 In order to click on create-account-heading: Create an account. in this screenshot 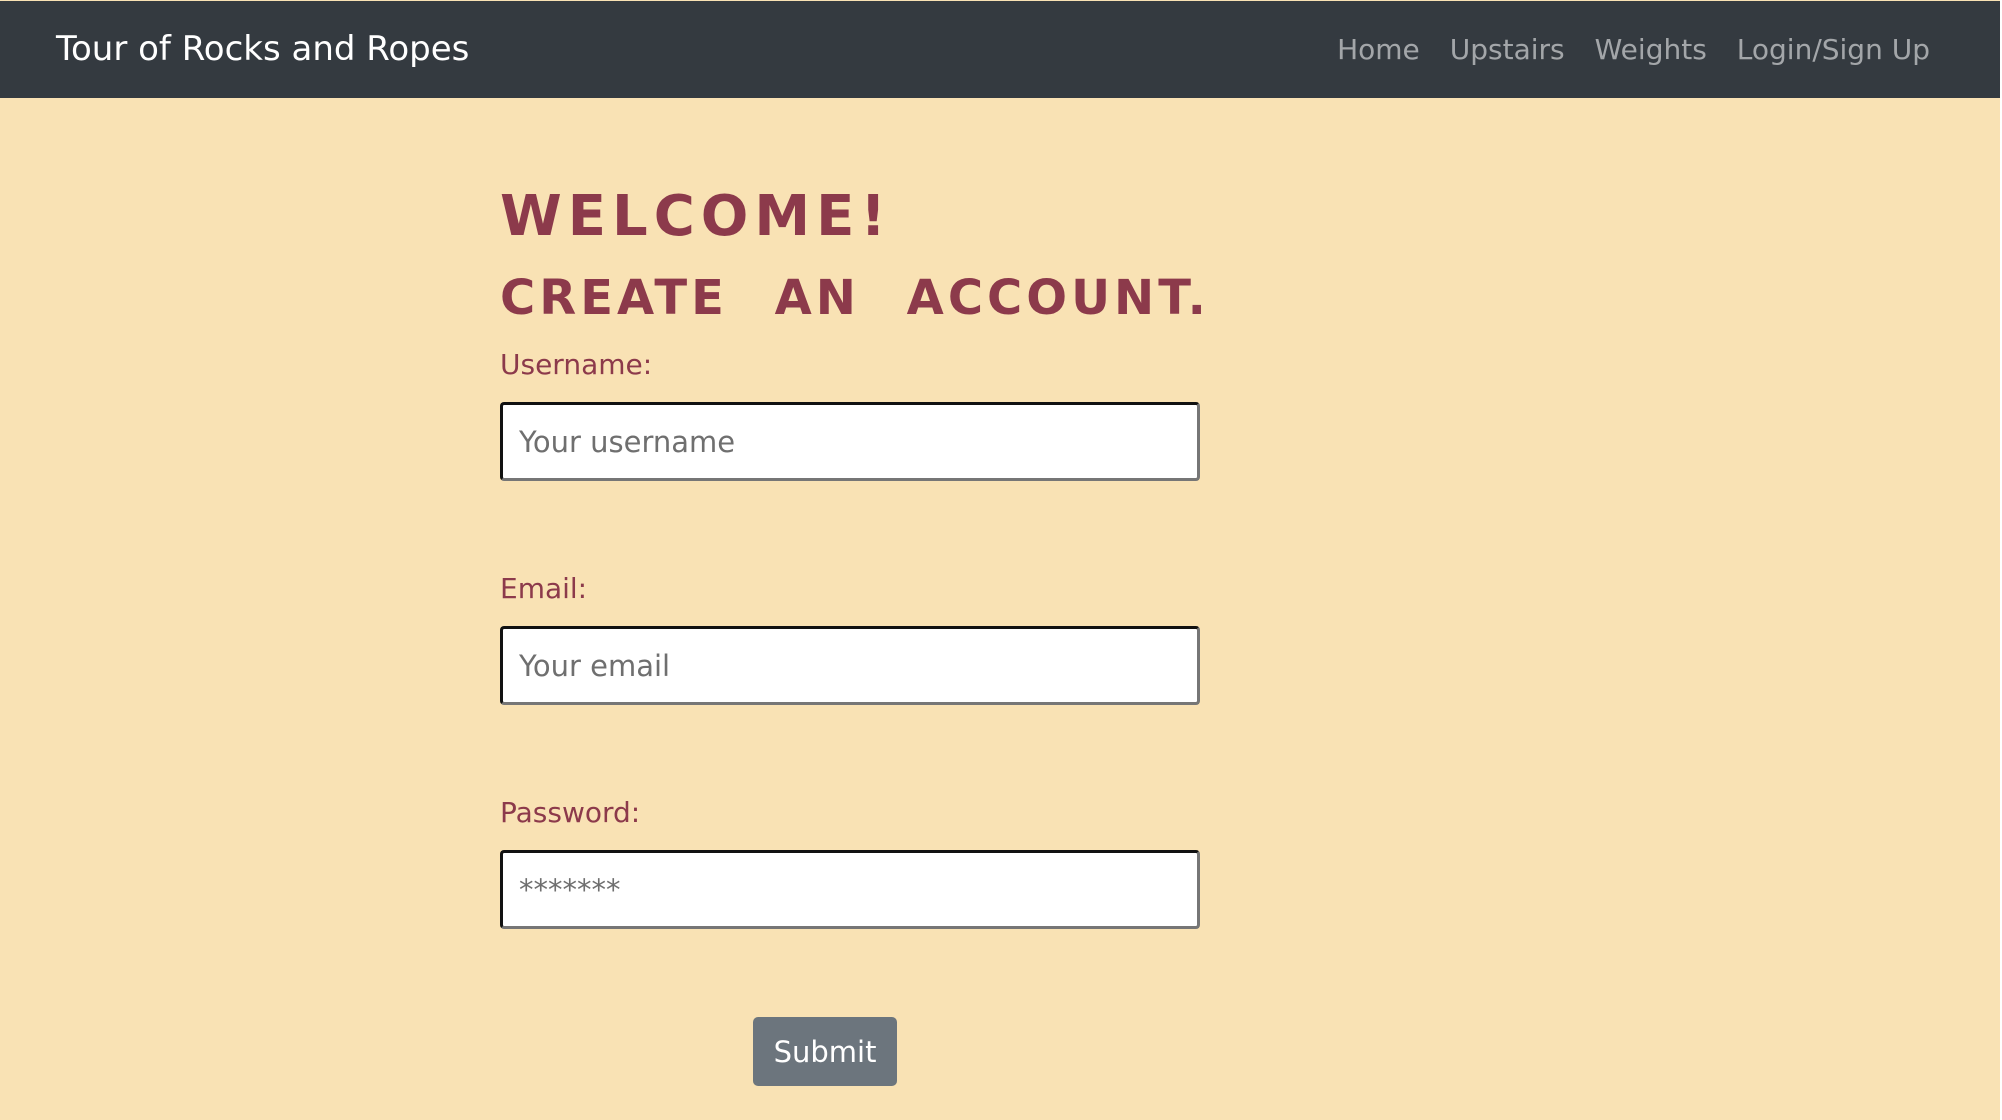, I will do `click(855, 298)`.